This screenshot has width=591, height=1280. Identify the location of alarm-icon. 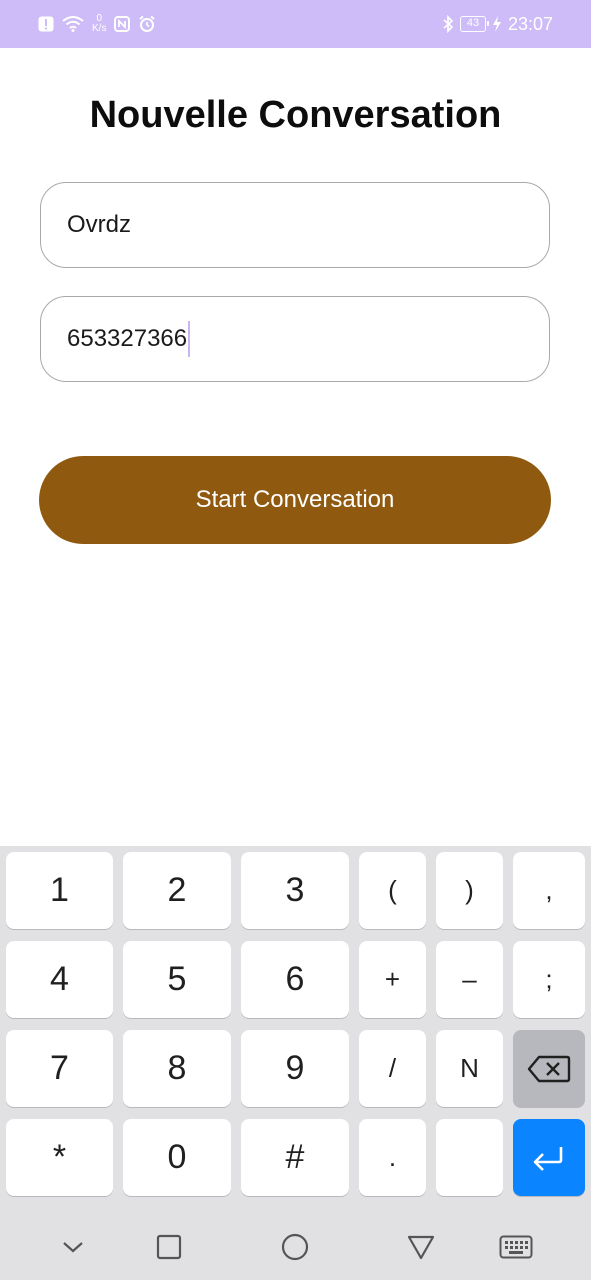
(147, 24).